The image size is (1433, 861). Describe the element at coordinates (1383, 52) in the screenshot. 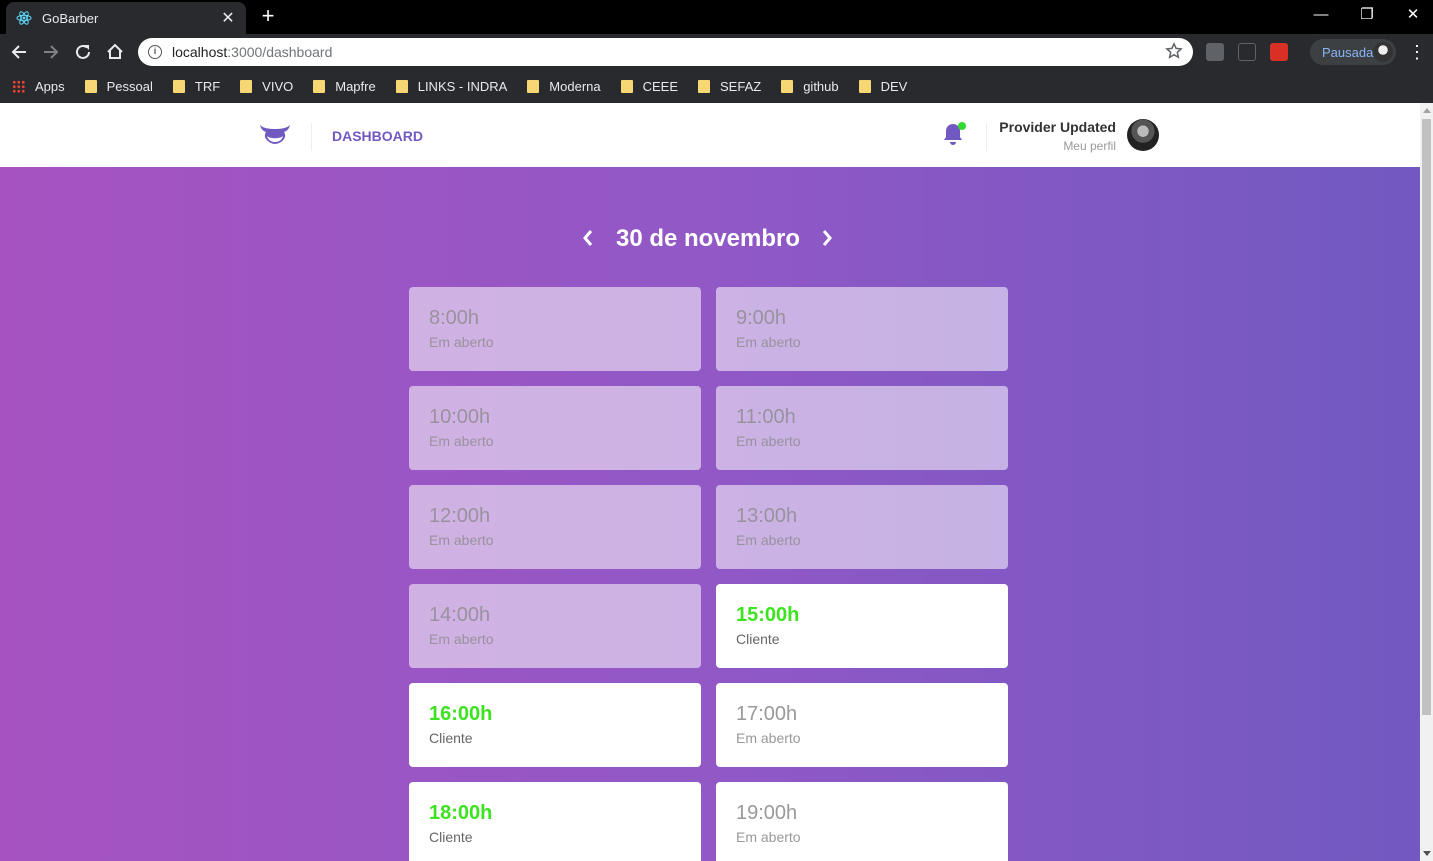

I see `profile-avatar` at that location.